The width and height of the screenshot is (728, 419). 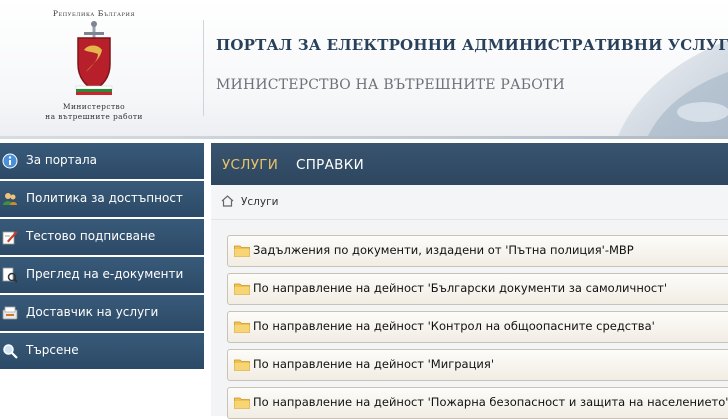 What do you see at coordinates (94, 58) in the screenshot?
I see `coat-of-arms-icon` at bounding box center [94, 58].